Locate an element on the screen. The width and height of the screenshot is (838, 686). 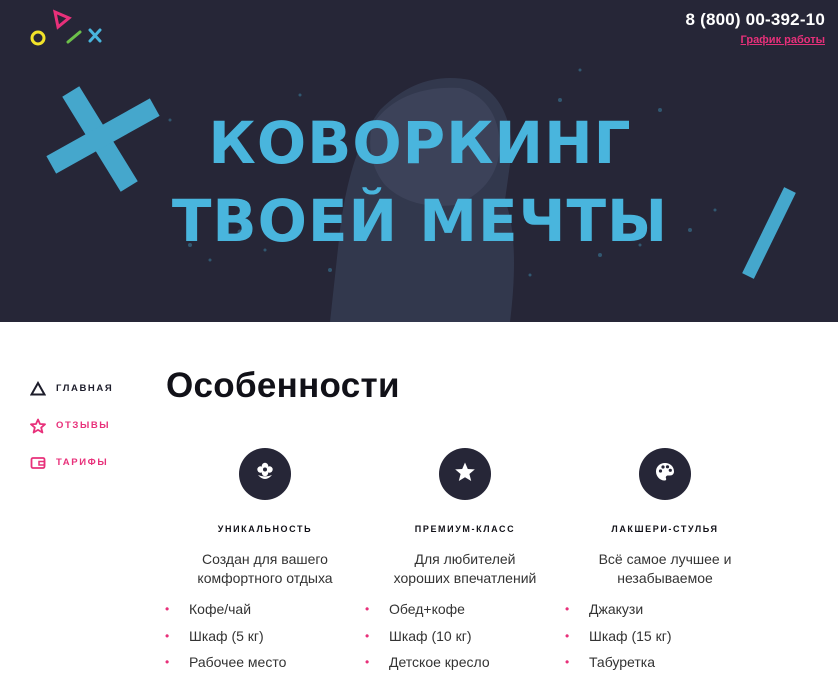
headline-line-2: ТВОЕЙ МЕЧТЫ is located at coordinates (420, 221).